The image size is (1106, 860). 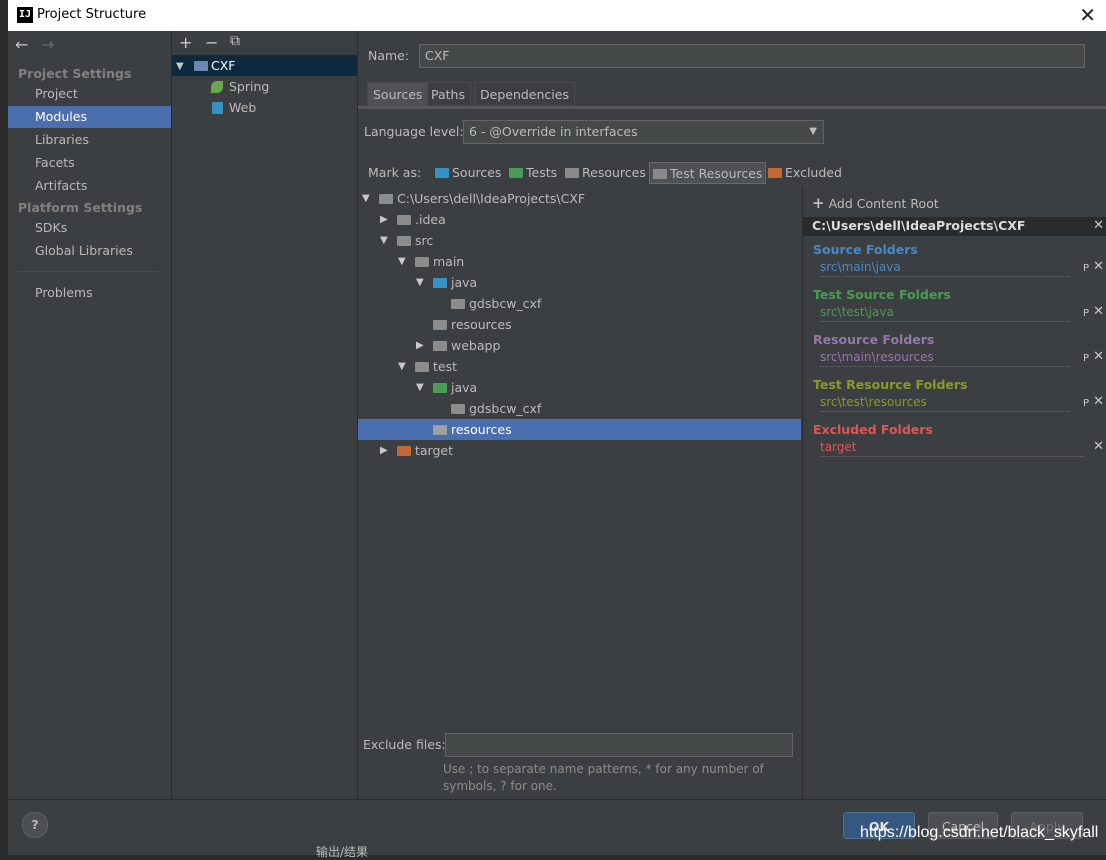 What do you see at coordinates (838, 447) in the screenshot?
I see `excluded-folder-path: target` at bounding box center [838, 447].